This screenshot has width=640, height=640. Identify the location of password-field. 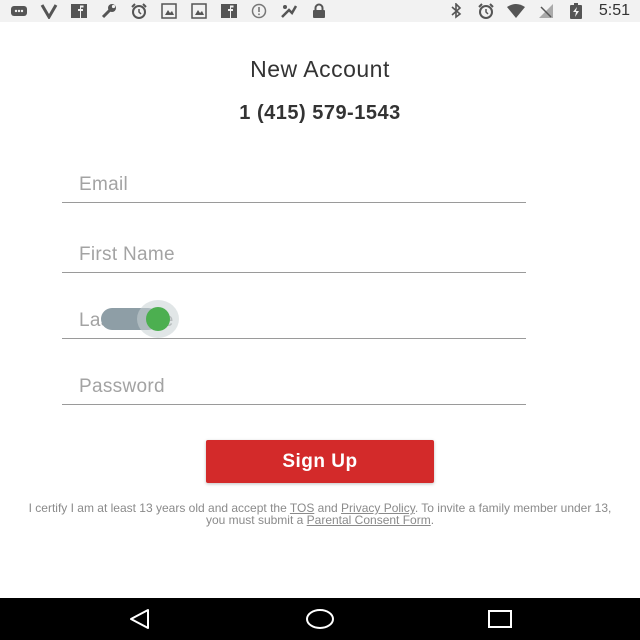
(294, 387).